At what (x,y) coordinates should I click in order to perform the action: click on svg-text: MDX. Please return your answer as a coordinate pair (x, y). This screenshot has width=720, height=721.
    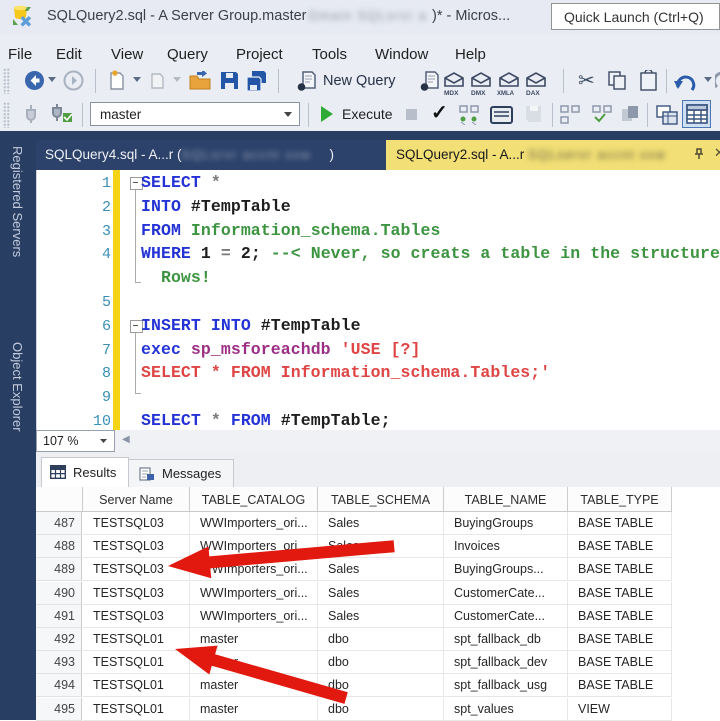
    Looking at the image, I should click on (451, 93).